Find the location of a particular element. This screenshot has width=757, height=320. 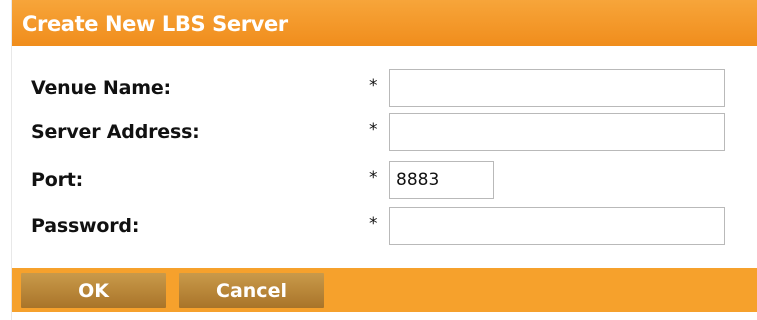

venue-name-required-mark: * is located at coordinates (373, 86).